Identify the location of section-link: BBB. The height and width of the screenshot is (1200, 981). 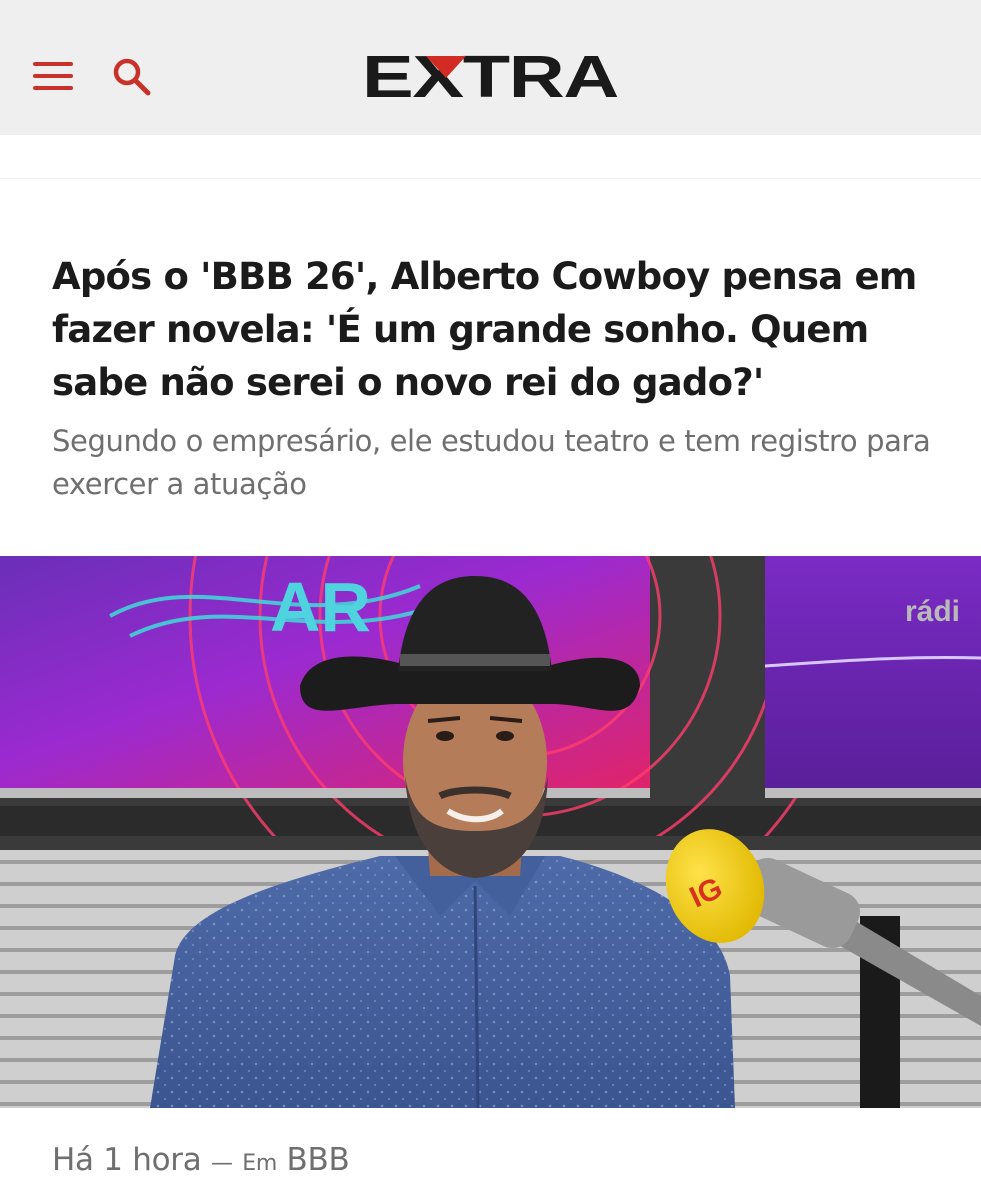
(318, 1160).